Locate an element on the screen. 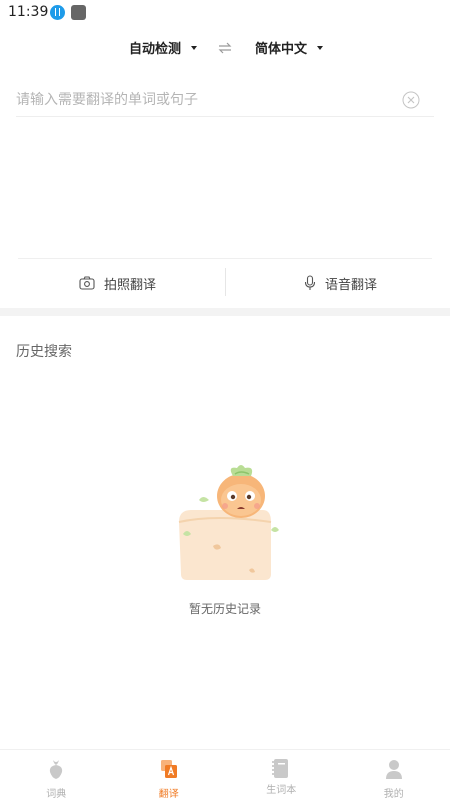 This screenshot has height=801, width=450. status-bar: 11:39 is located at coordinates (225, 13).